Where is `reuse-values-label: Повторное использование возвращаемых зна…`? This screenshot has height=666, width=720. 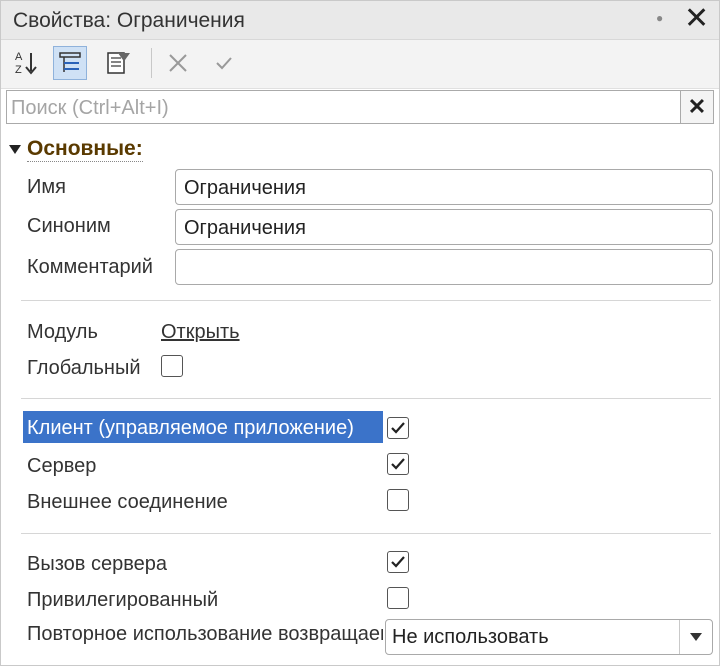 reuse-values-label: Повторное использование возвращаемых зна… is located at coordinates (205, 634).